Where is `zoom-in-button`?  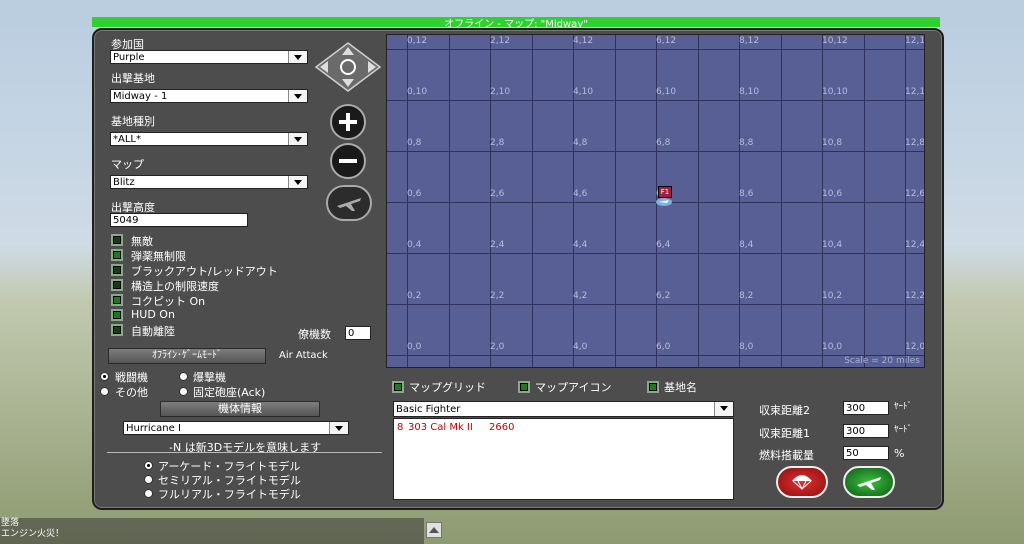
zoom-in-button is located at coordinates (348, 122).